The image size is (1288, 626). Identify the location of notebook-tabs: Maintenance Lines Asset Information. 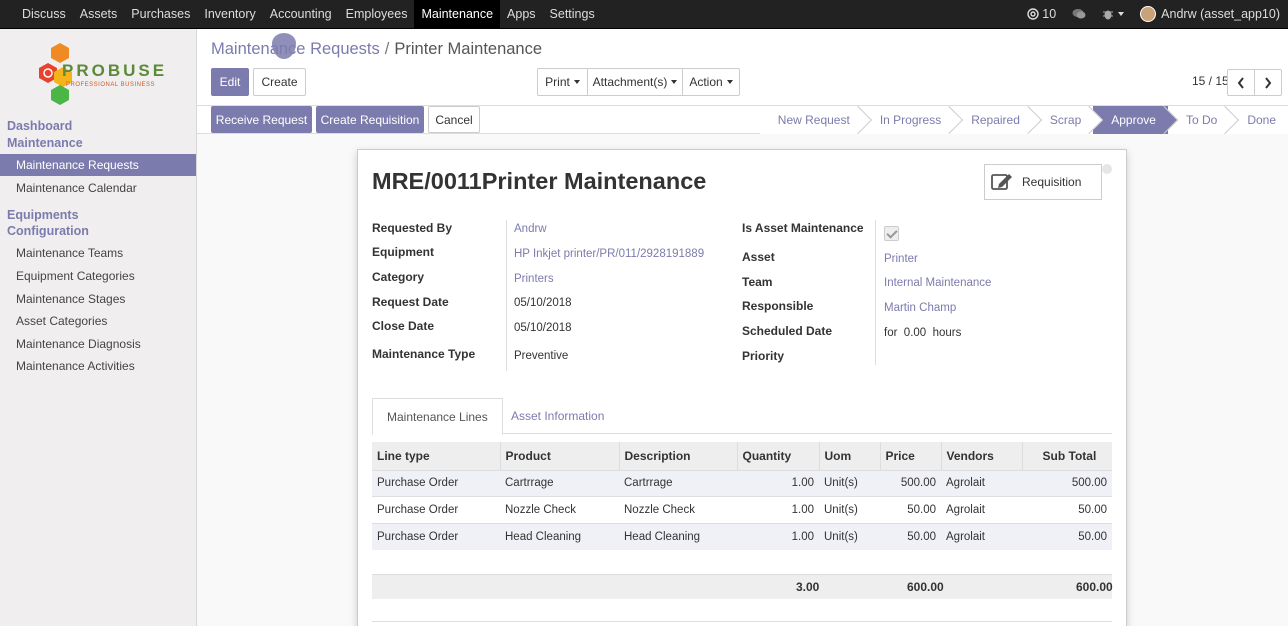
(742, 416).